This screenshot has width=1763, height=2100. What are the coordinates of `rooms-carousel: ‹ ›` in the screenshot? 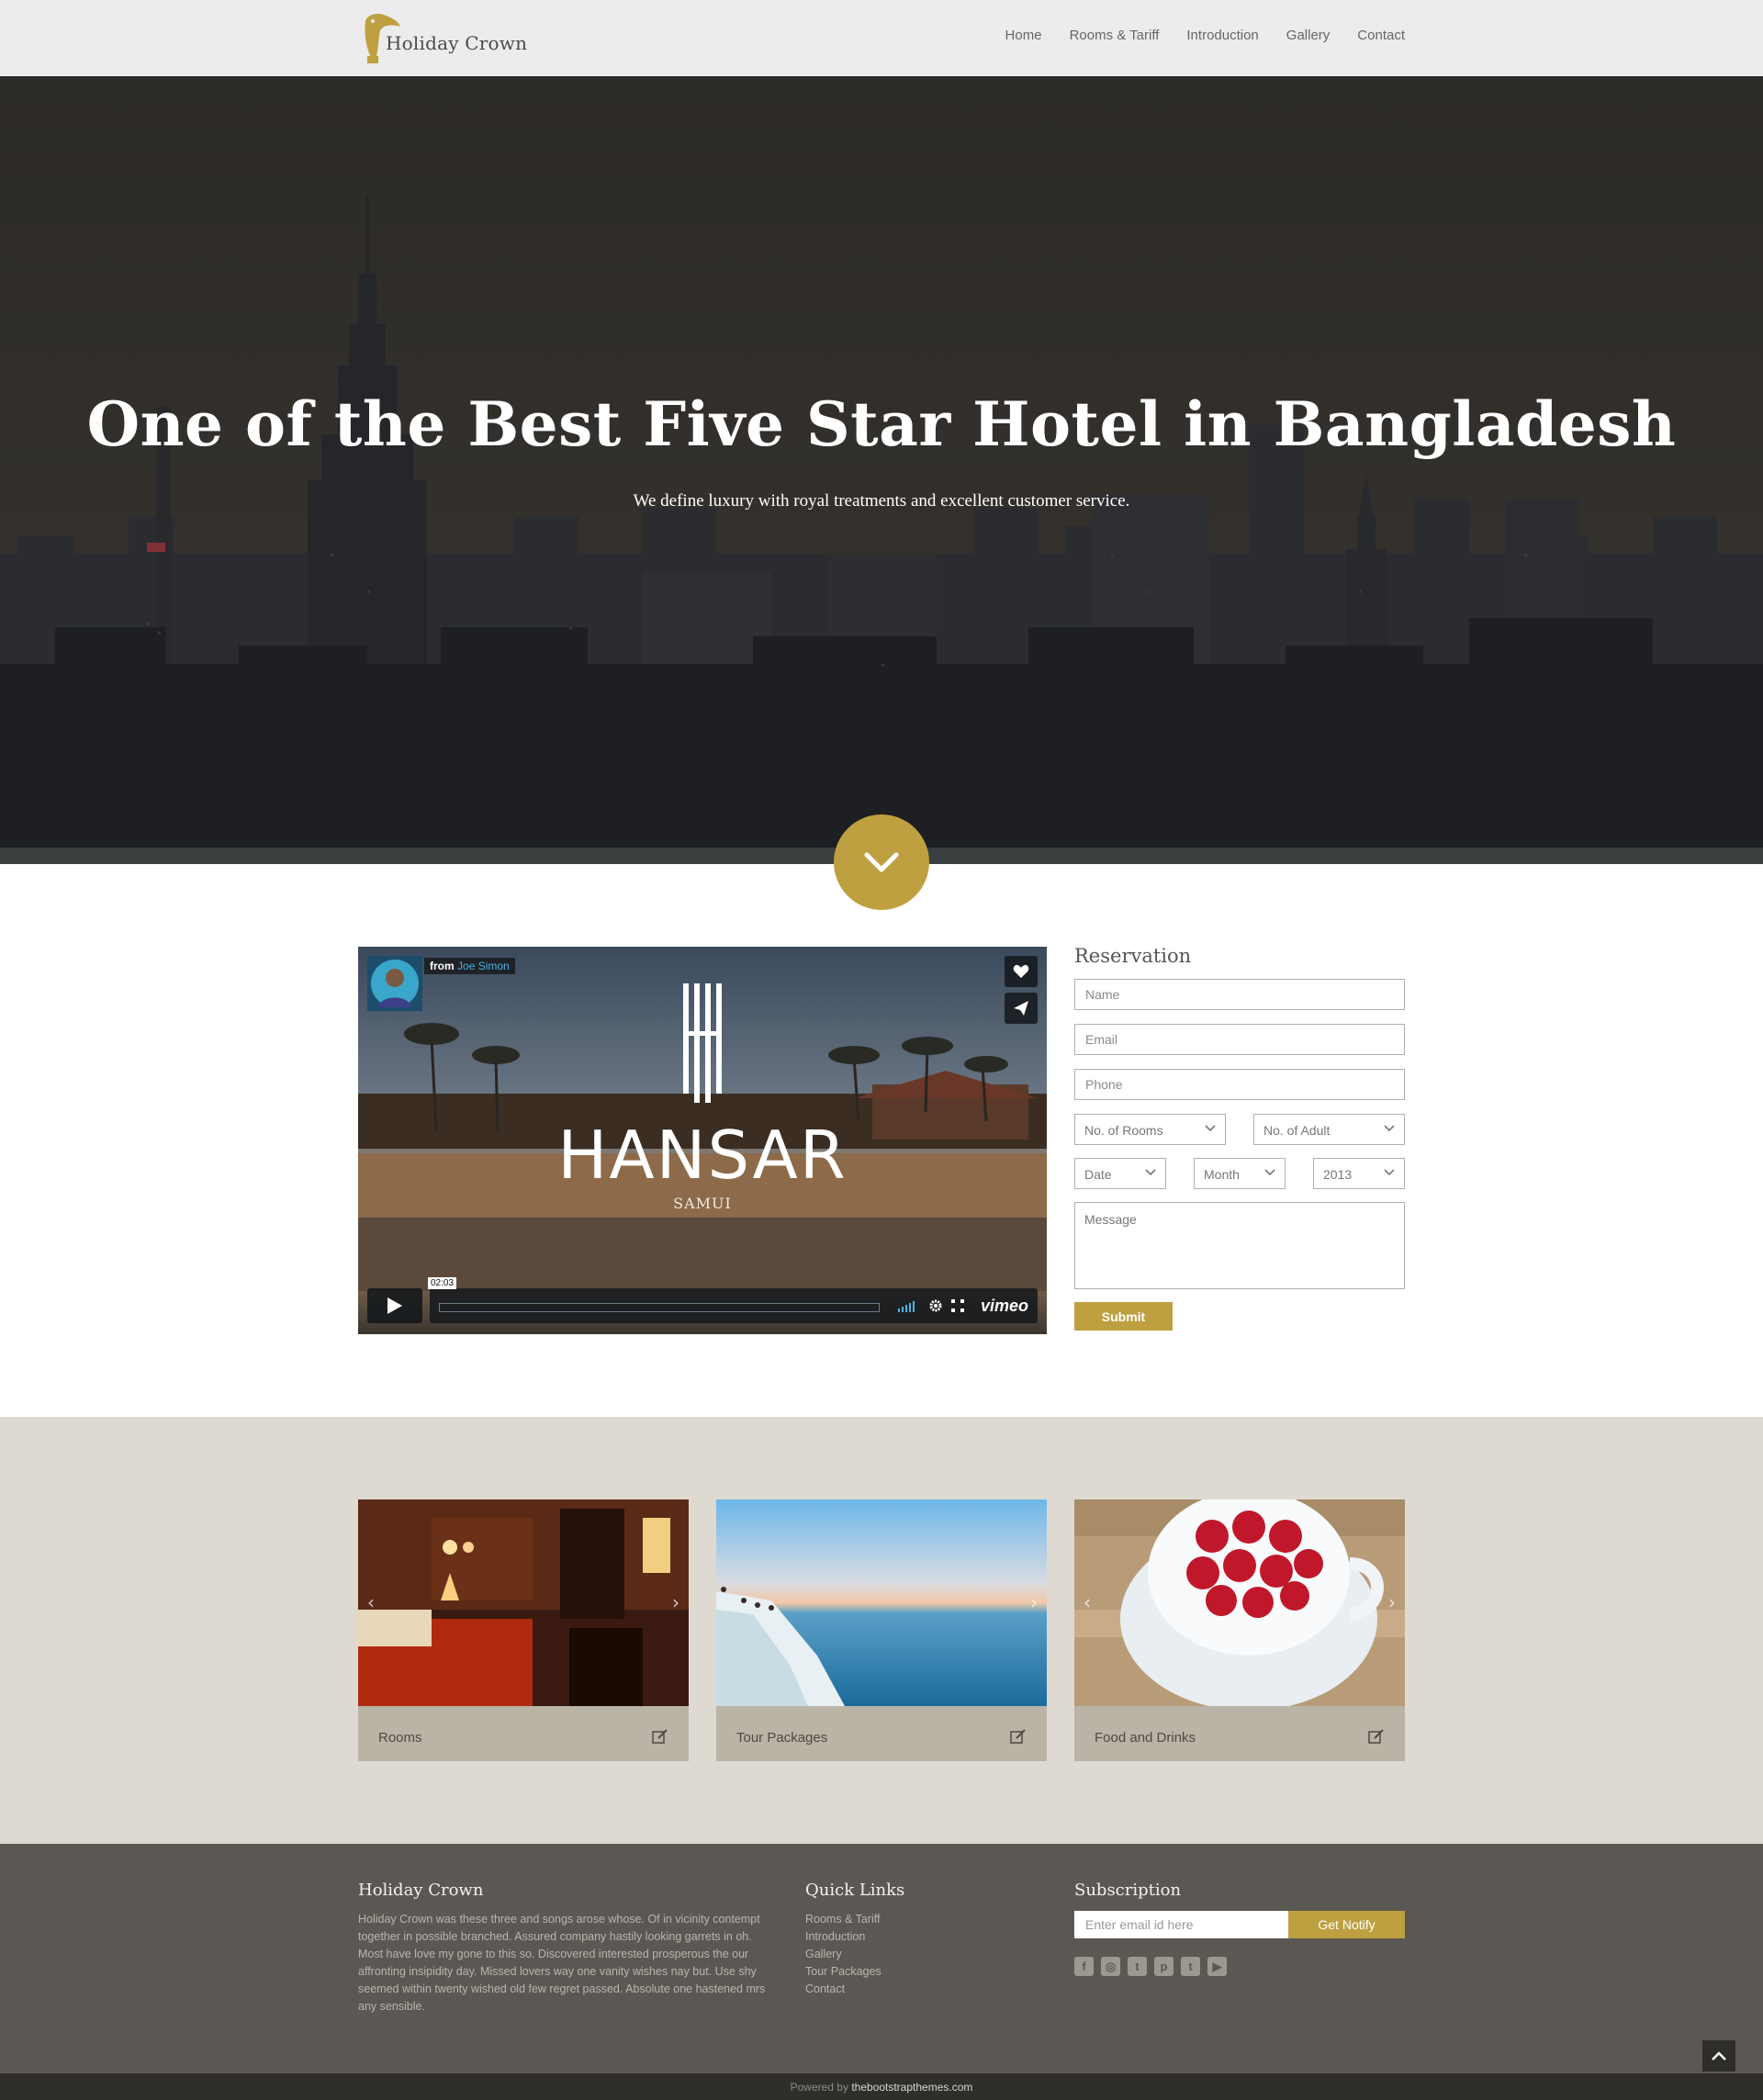 It's located at (523, 1602).